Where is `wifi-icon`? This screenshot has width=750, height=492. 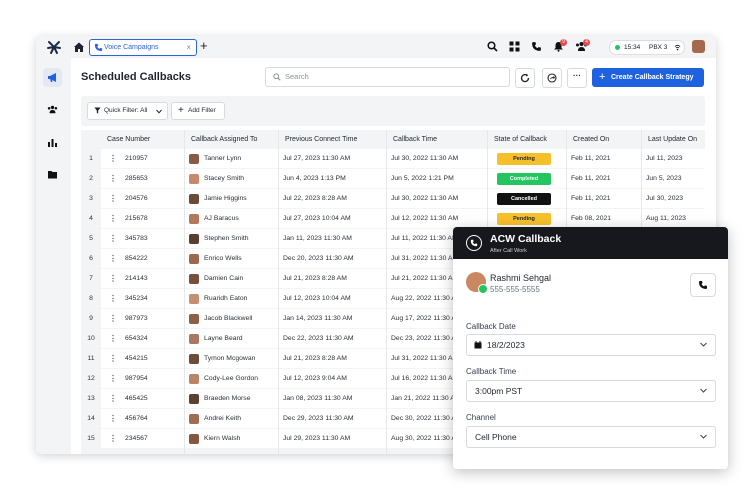
wifi-icon is located at coordinates (677, 47).